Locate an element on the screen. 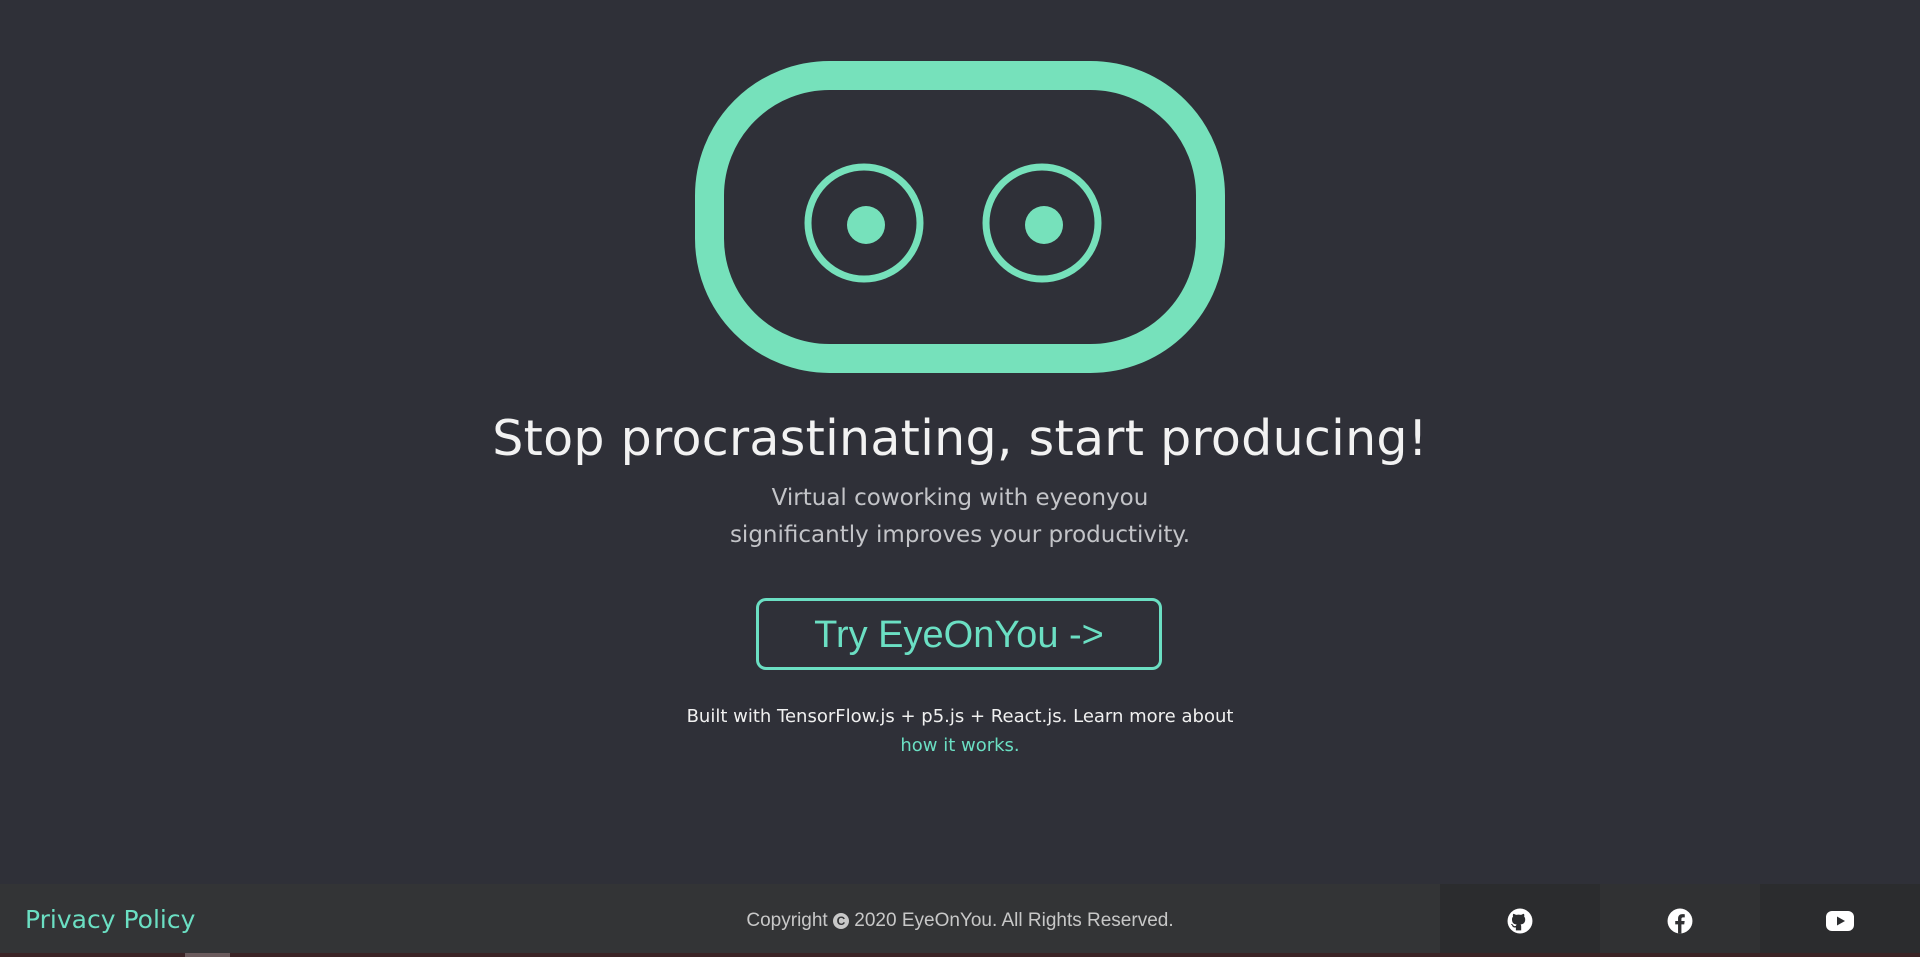  youtube-link is located at coordinates (1840, 920).